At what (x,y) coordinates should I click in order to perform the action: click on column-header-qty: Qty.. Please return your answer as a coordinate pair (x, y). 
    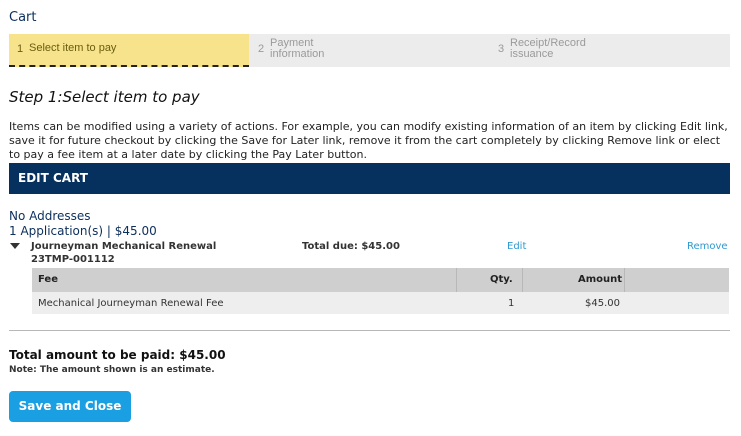
    Looking at the image, I should click on (501, 279).